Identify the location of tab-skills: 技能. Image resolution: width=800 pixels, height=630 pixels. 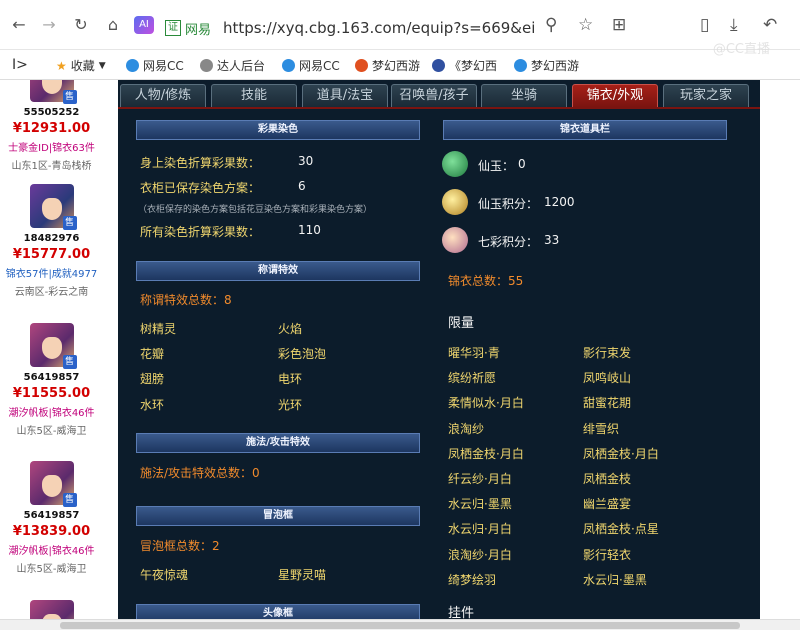
(254, 96).